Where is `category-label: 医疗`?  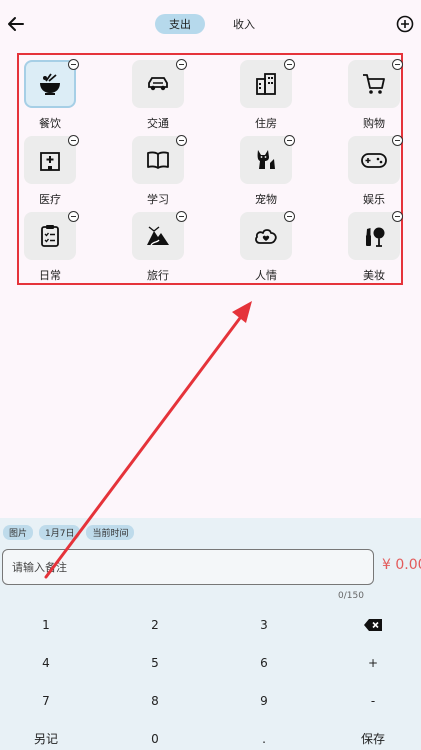 category-label: 医疗 is located at coordinates (50, 199).